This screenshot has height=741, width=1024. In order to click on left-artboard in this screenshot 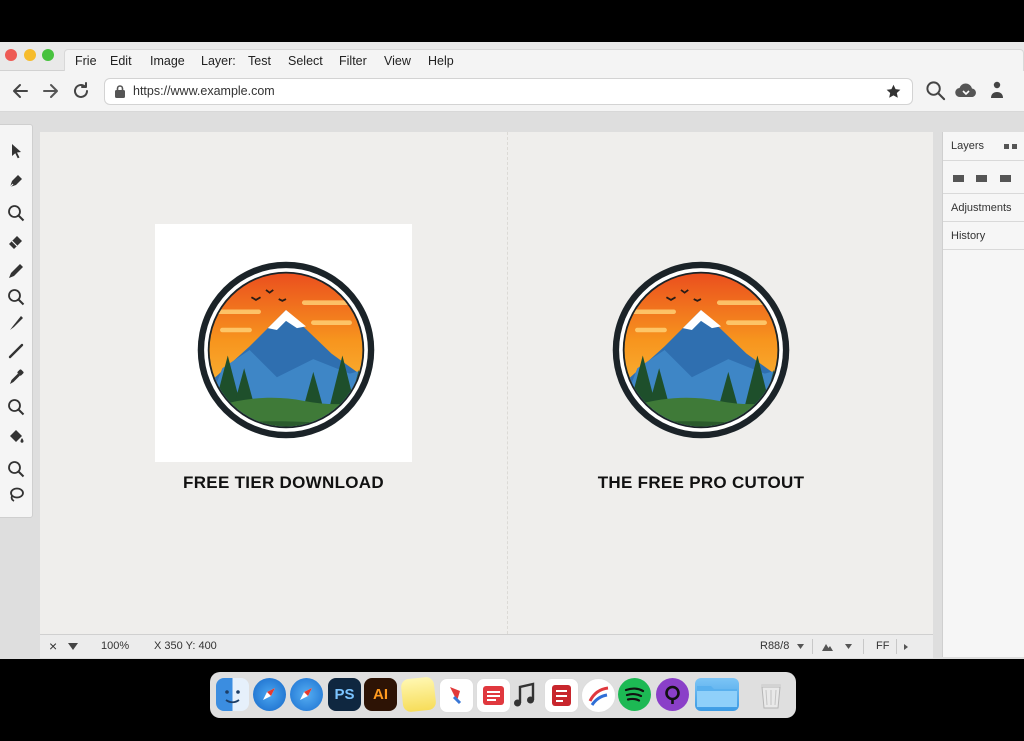, I will do `click(283, 343)`.